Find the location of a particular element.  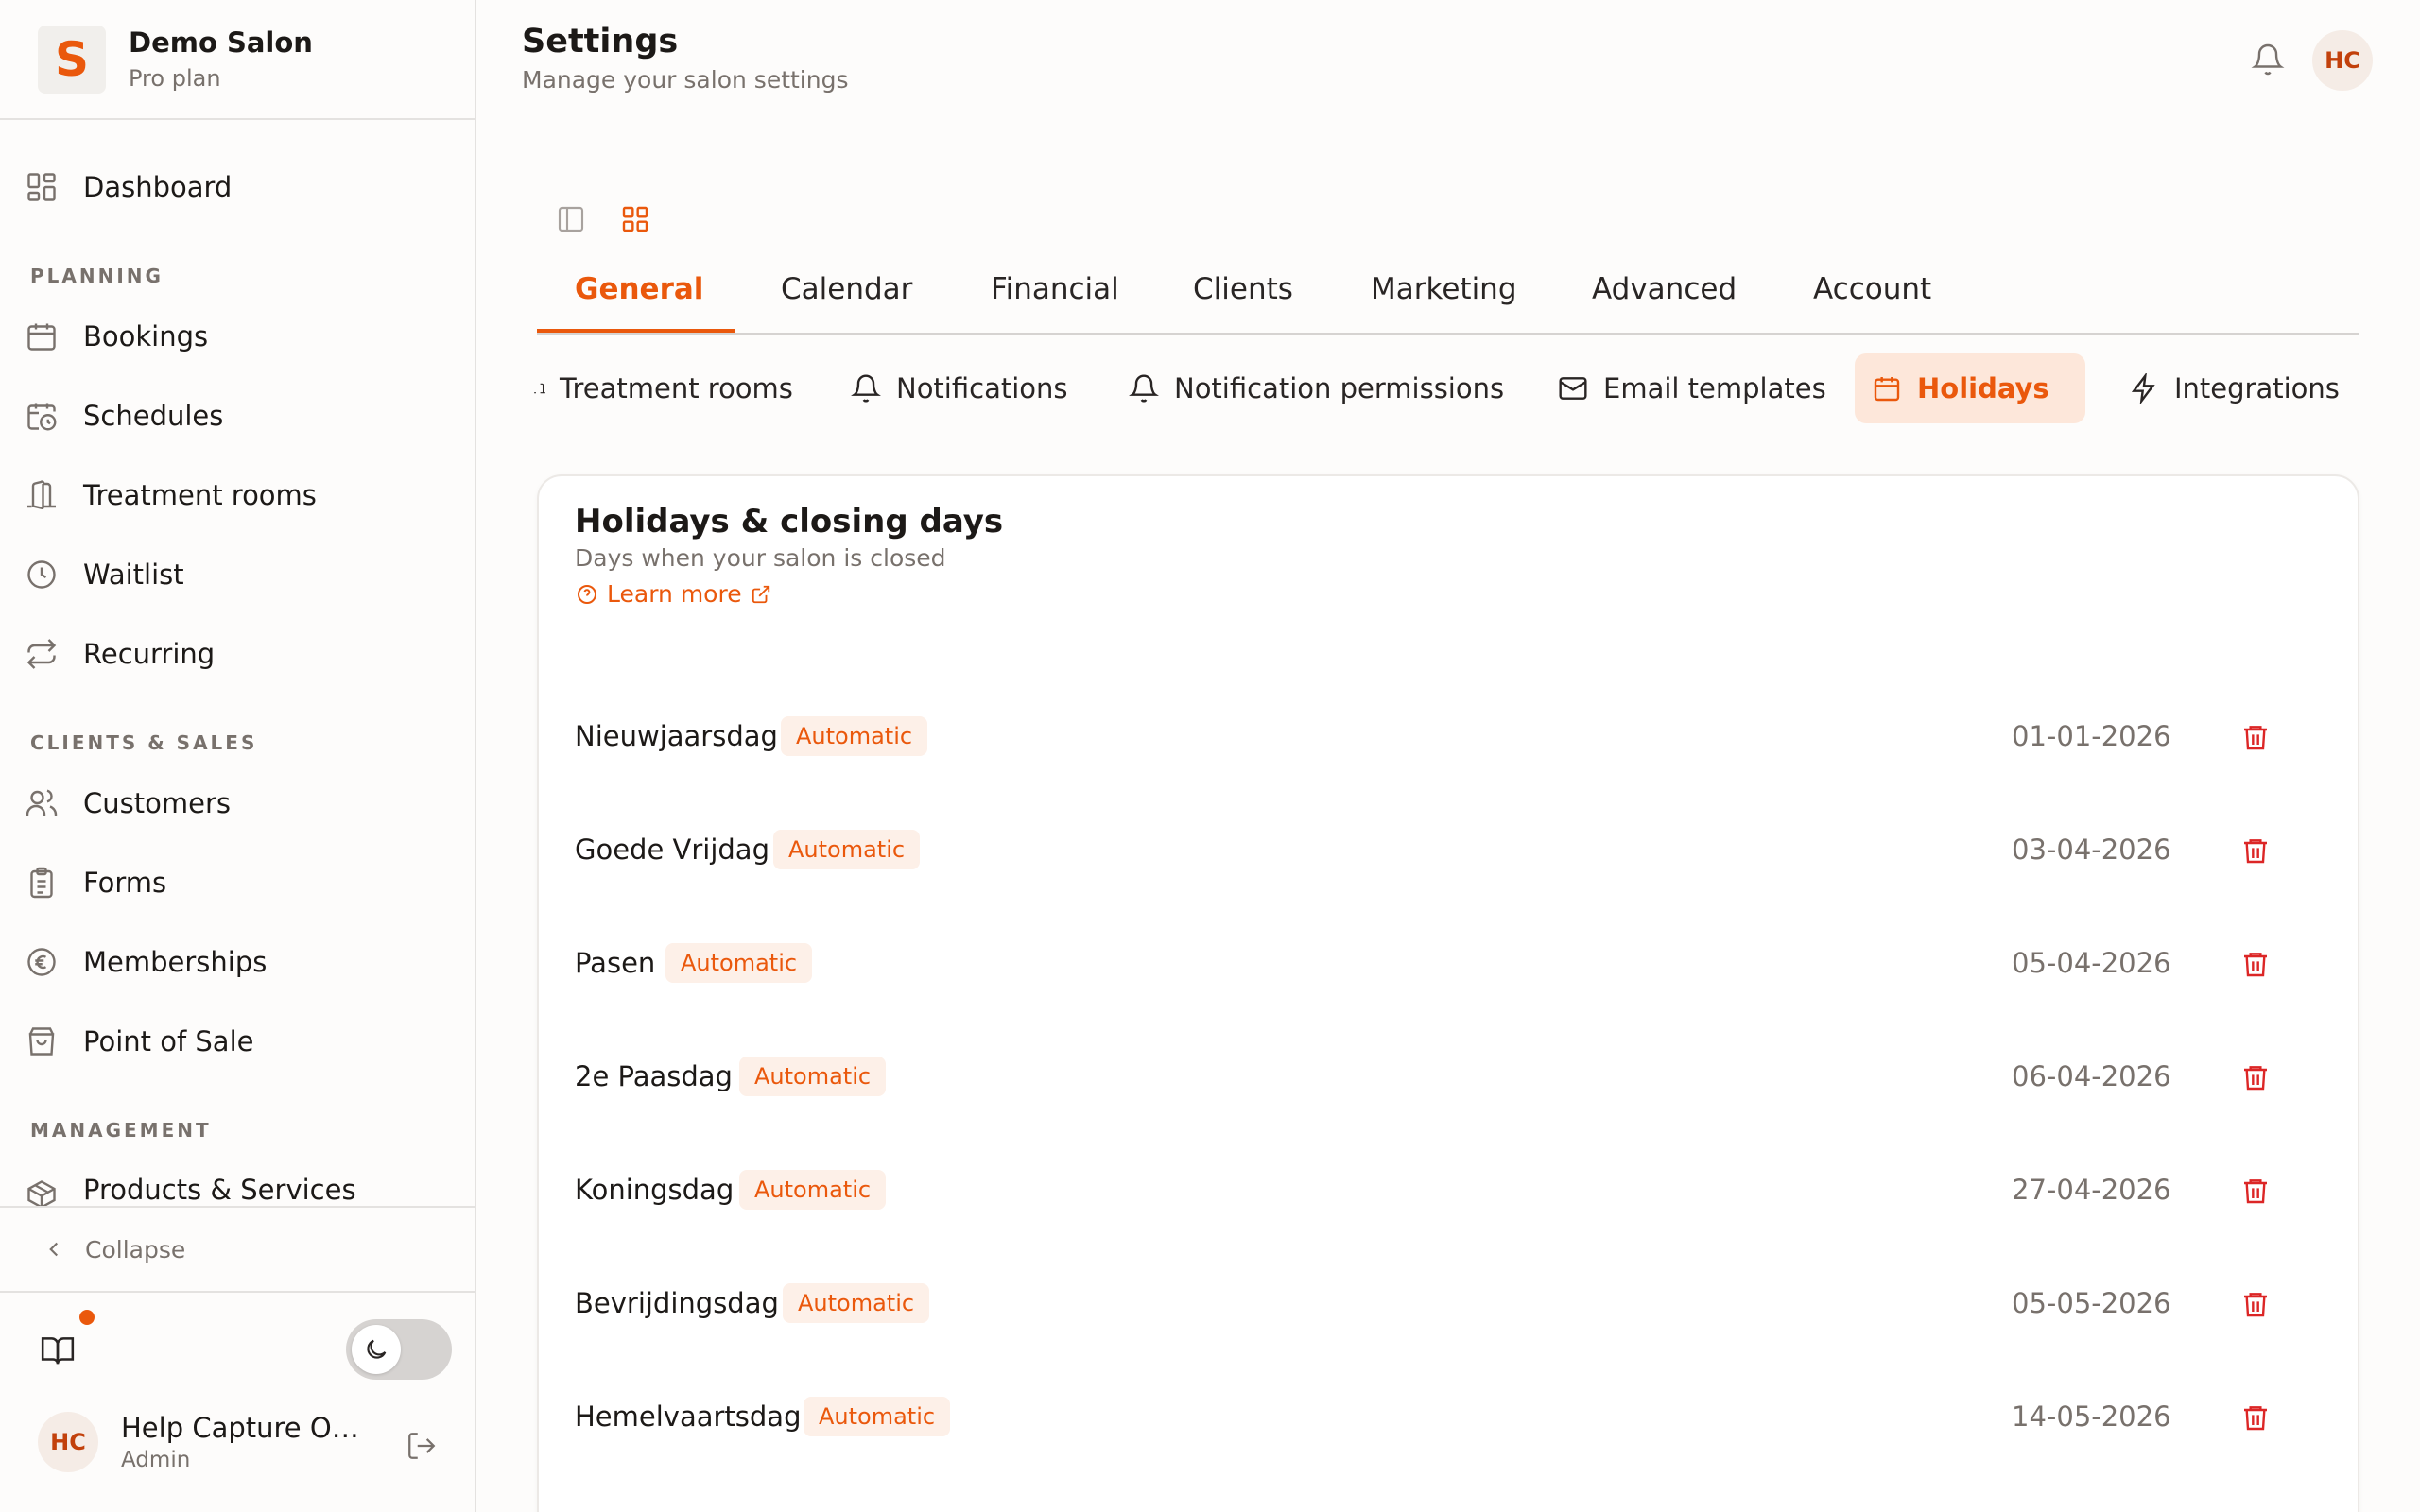

sidebar-item-point-of-sale: Point of Sale is located at coordinates (238, 1041).